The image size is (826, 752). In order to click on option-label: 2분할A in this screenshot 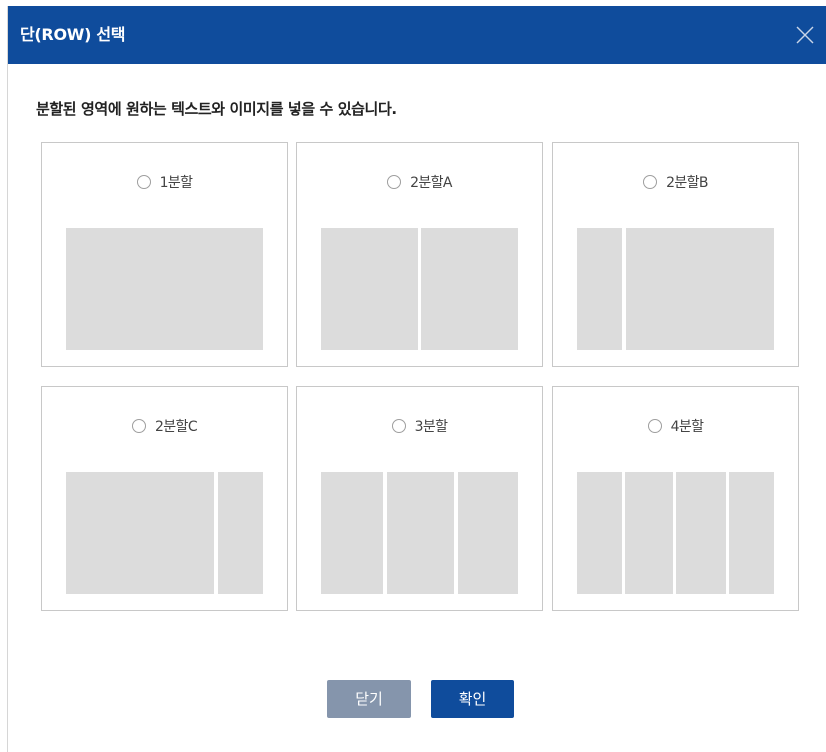, I will do `click(419, 182)`.